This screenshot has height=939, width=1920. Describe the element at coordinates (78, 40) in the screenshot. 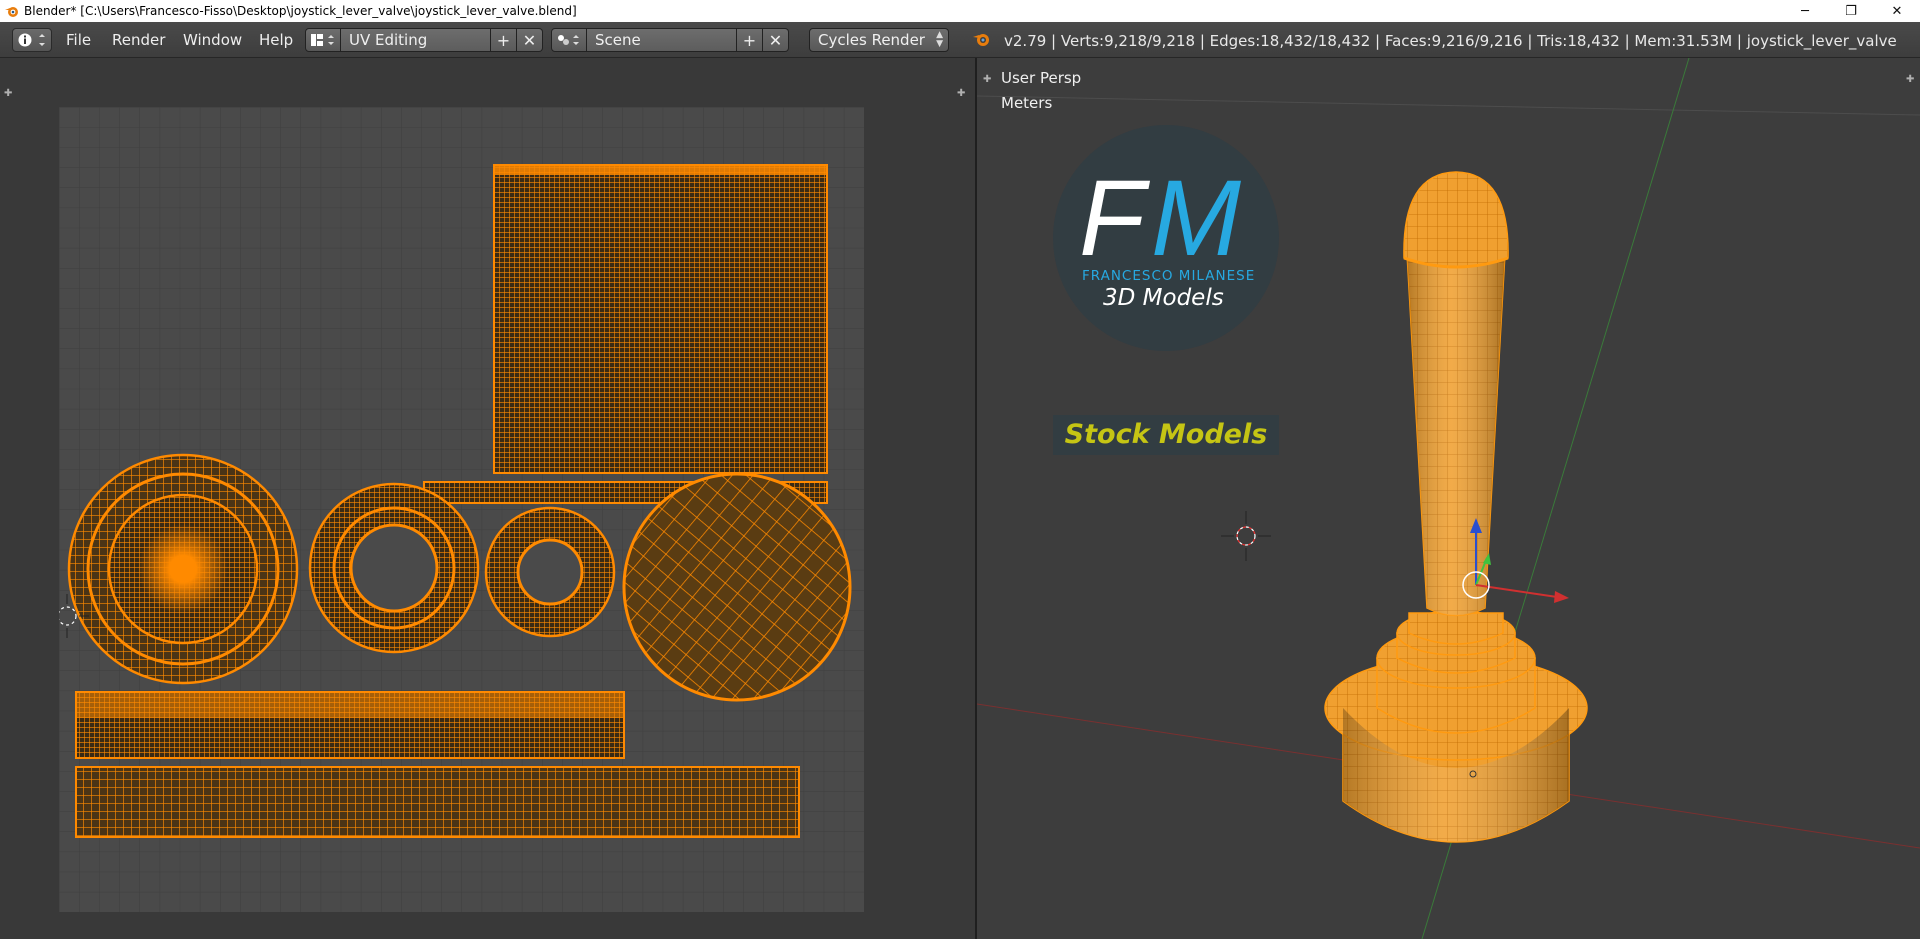

I see `menu-file: File` at that location.